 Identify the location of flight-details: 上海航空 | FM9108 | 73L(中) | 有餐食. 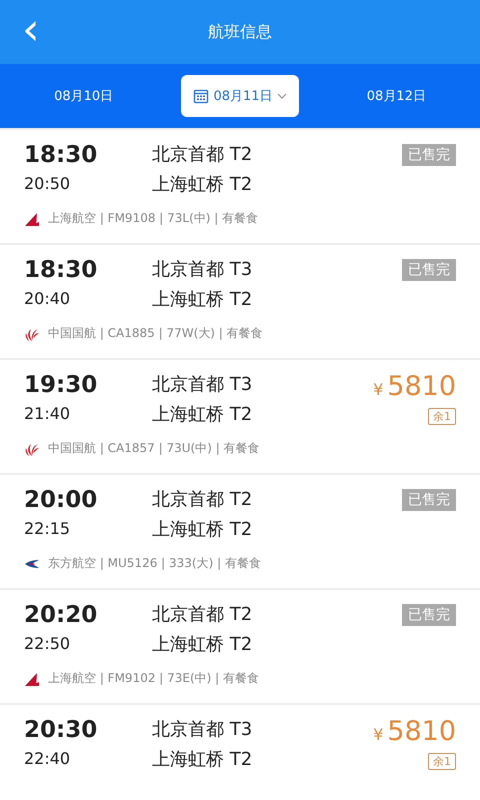
(153, 218).